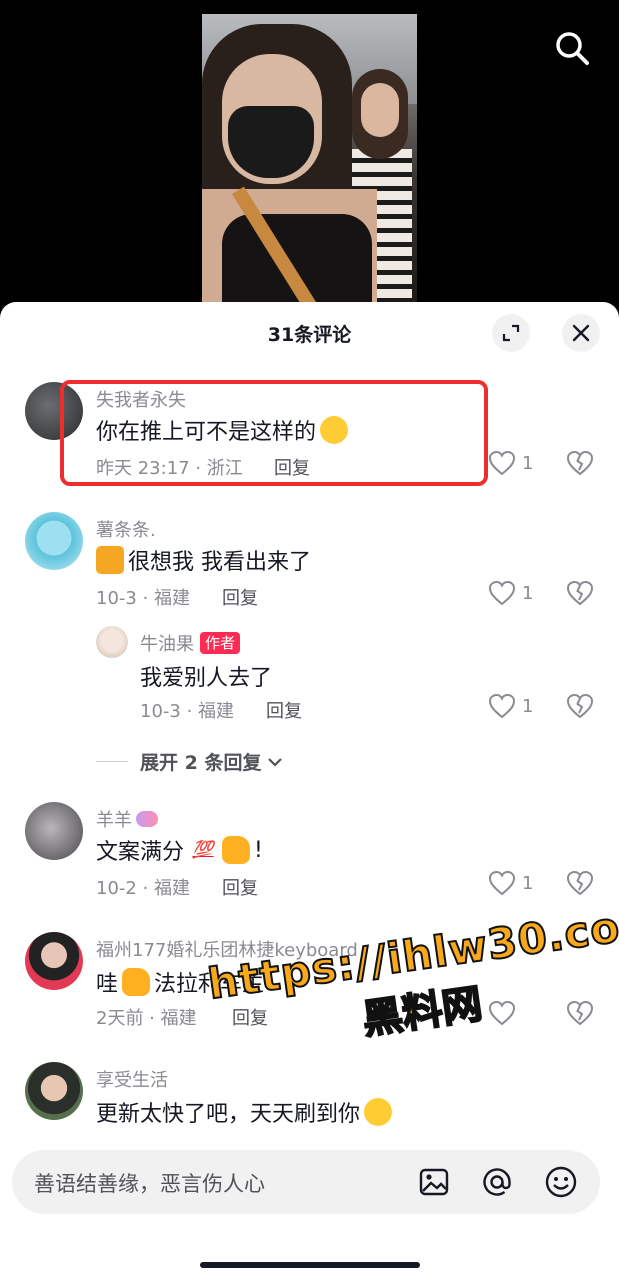 Image resolution: width=619 pixels, height=1280 pixels. I want to click on comment-text: 你在推上可不是这样的, so click(222, 430).